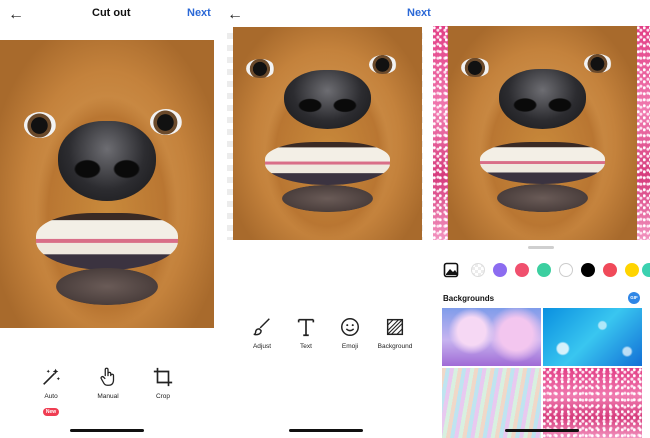 The image size is (650, 438). I want to click on backgrounds-heading: Backgrounds, so click(469, 298).